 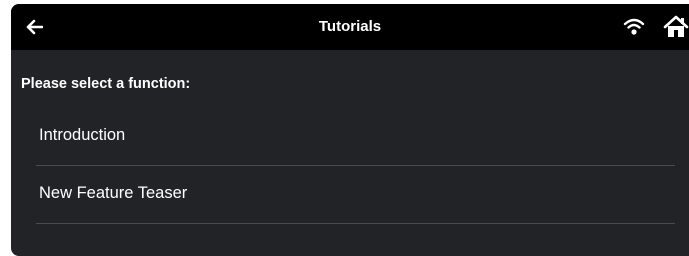 I want to click on select-function-prompt: Please select a function:, so click(x=106, y=84).